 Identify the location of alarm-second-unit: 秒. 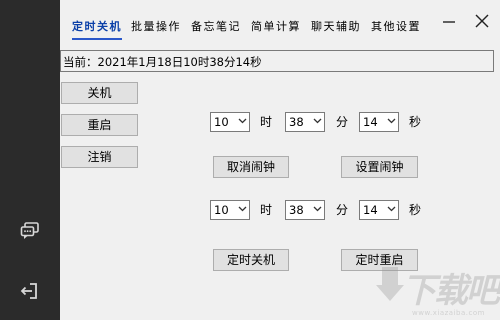
(415, 122).